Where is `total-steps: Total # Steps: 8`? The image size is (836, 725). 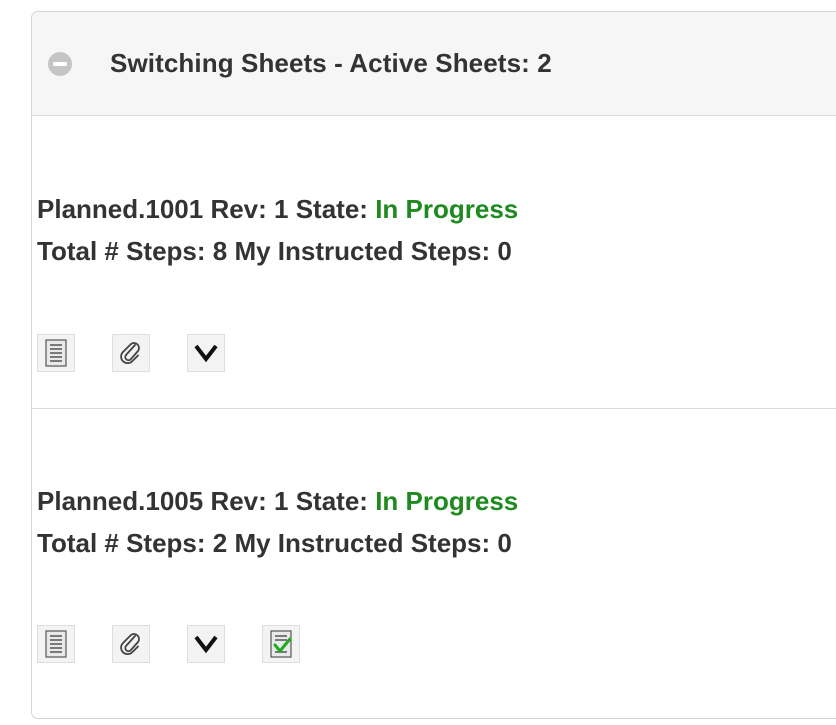
total-steps: Total # Steps: 8 is located at coordinates (132, 251).